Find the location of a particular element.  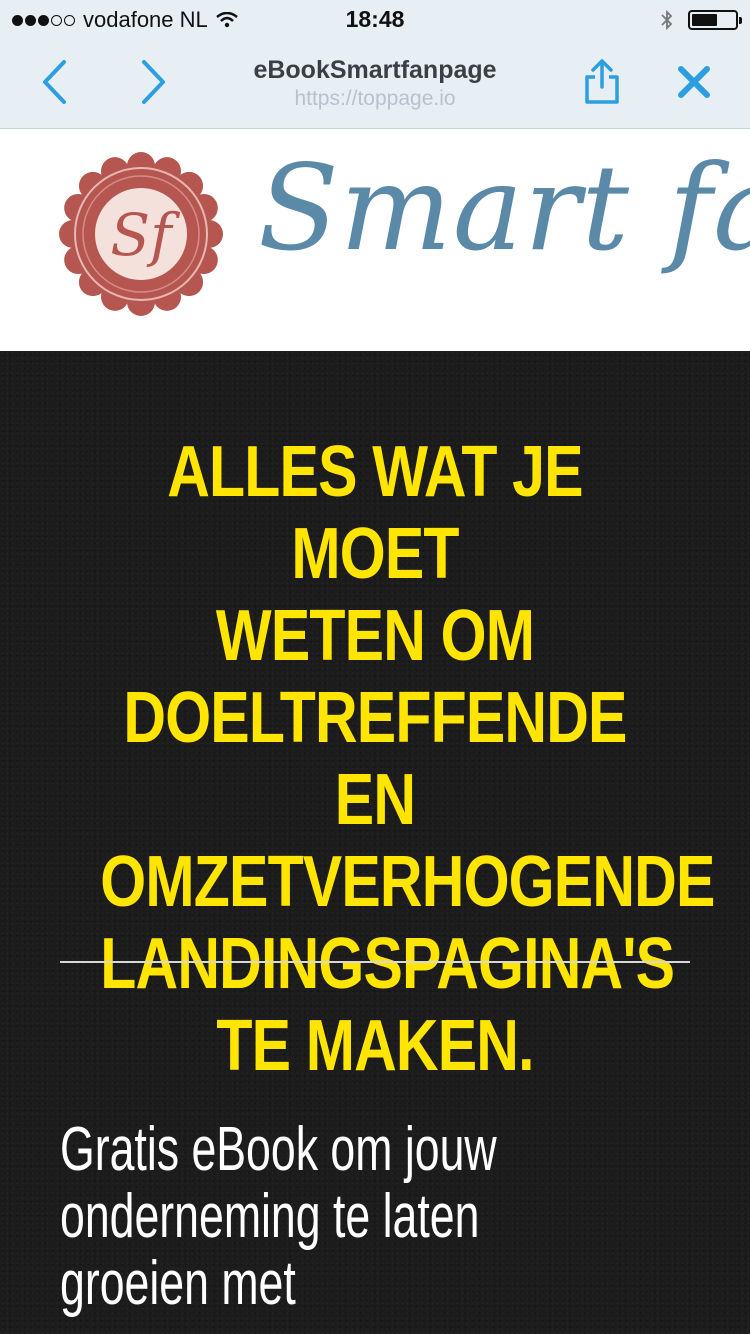

headline-line: DOELTREFFENDE EN is located at coordinates (375, 759).